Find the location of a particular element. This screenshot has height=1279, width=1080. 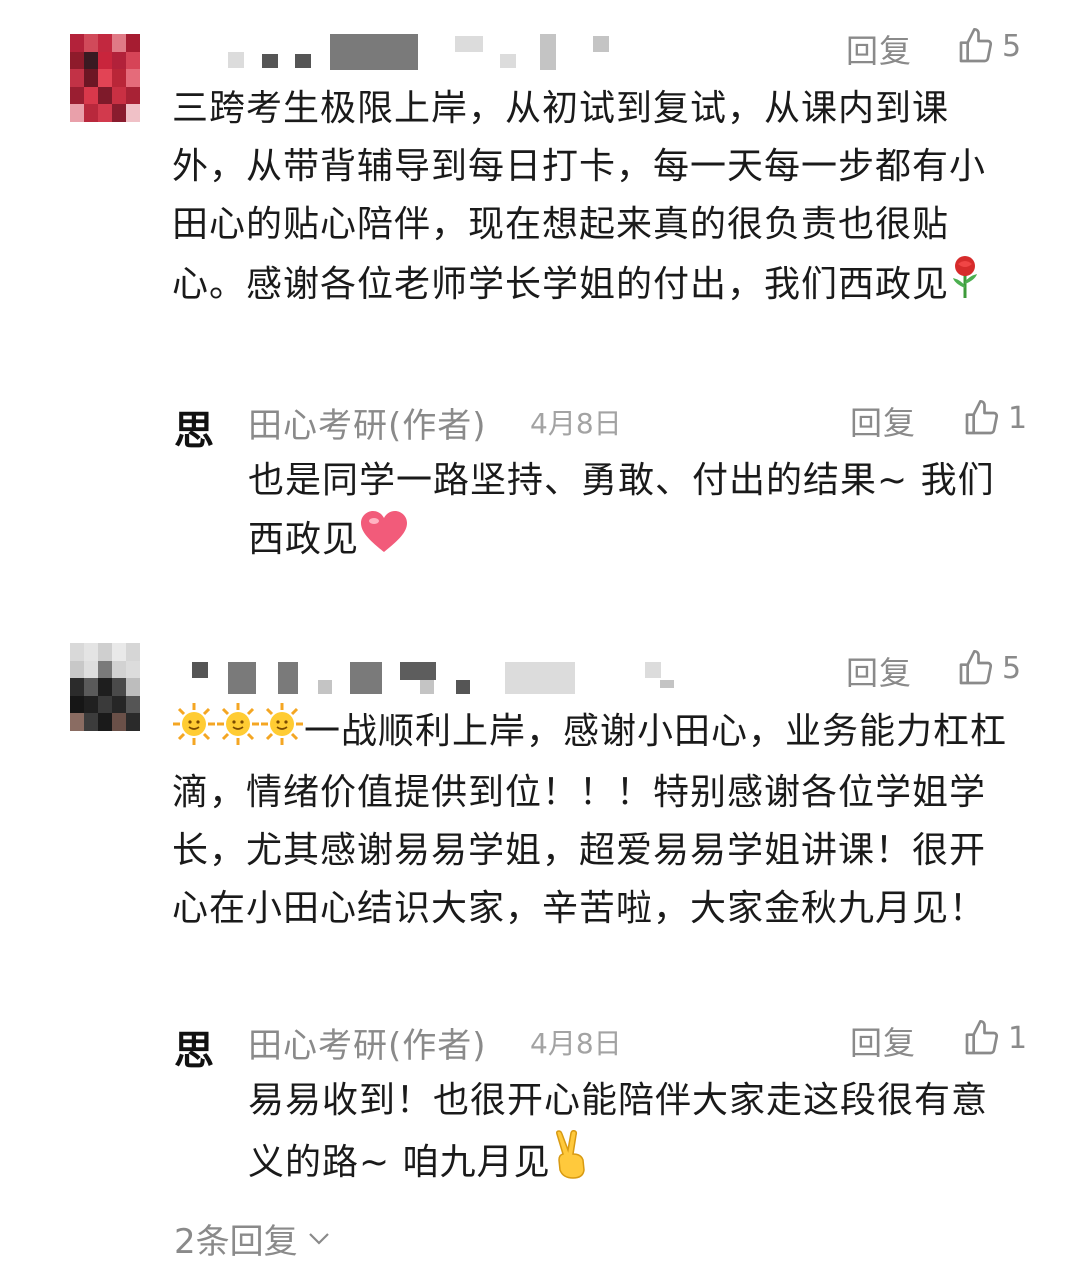

expand-replies-button: 2条回复 is located at coordinates (252, 1238).